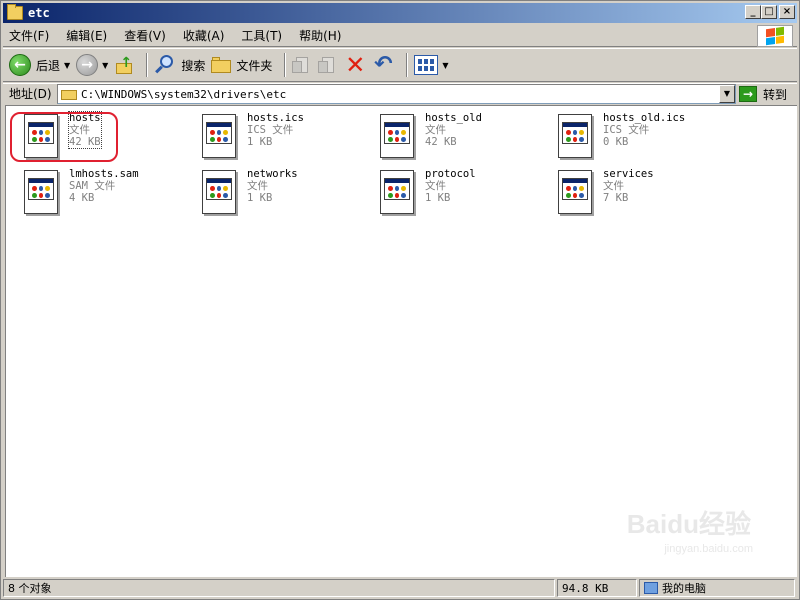 Image resolution: width=800 pixels, height=600 pixels. What do you see at coordinates (279, 588) in the screenshot?
I see `status-object-count: 8 个对象` at bounding box center [279, 588].